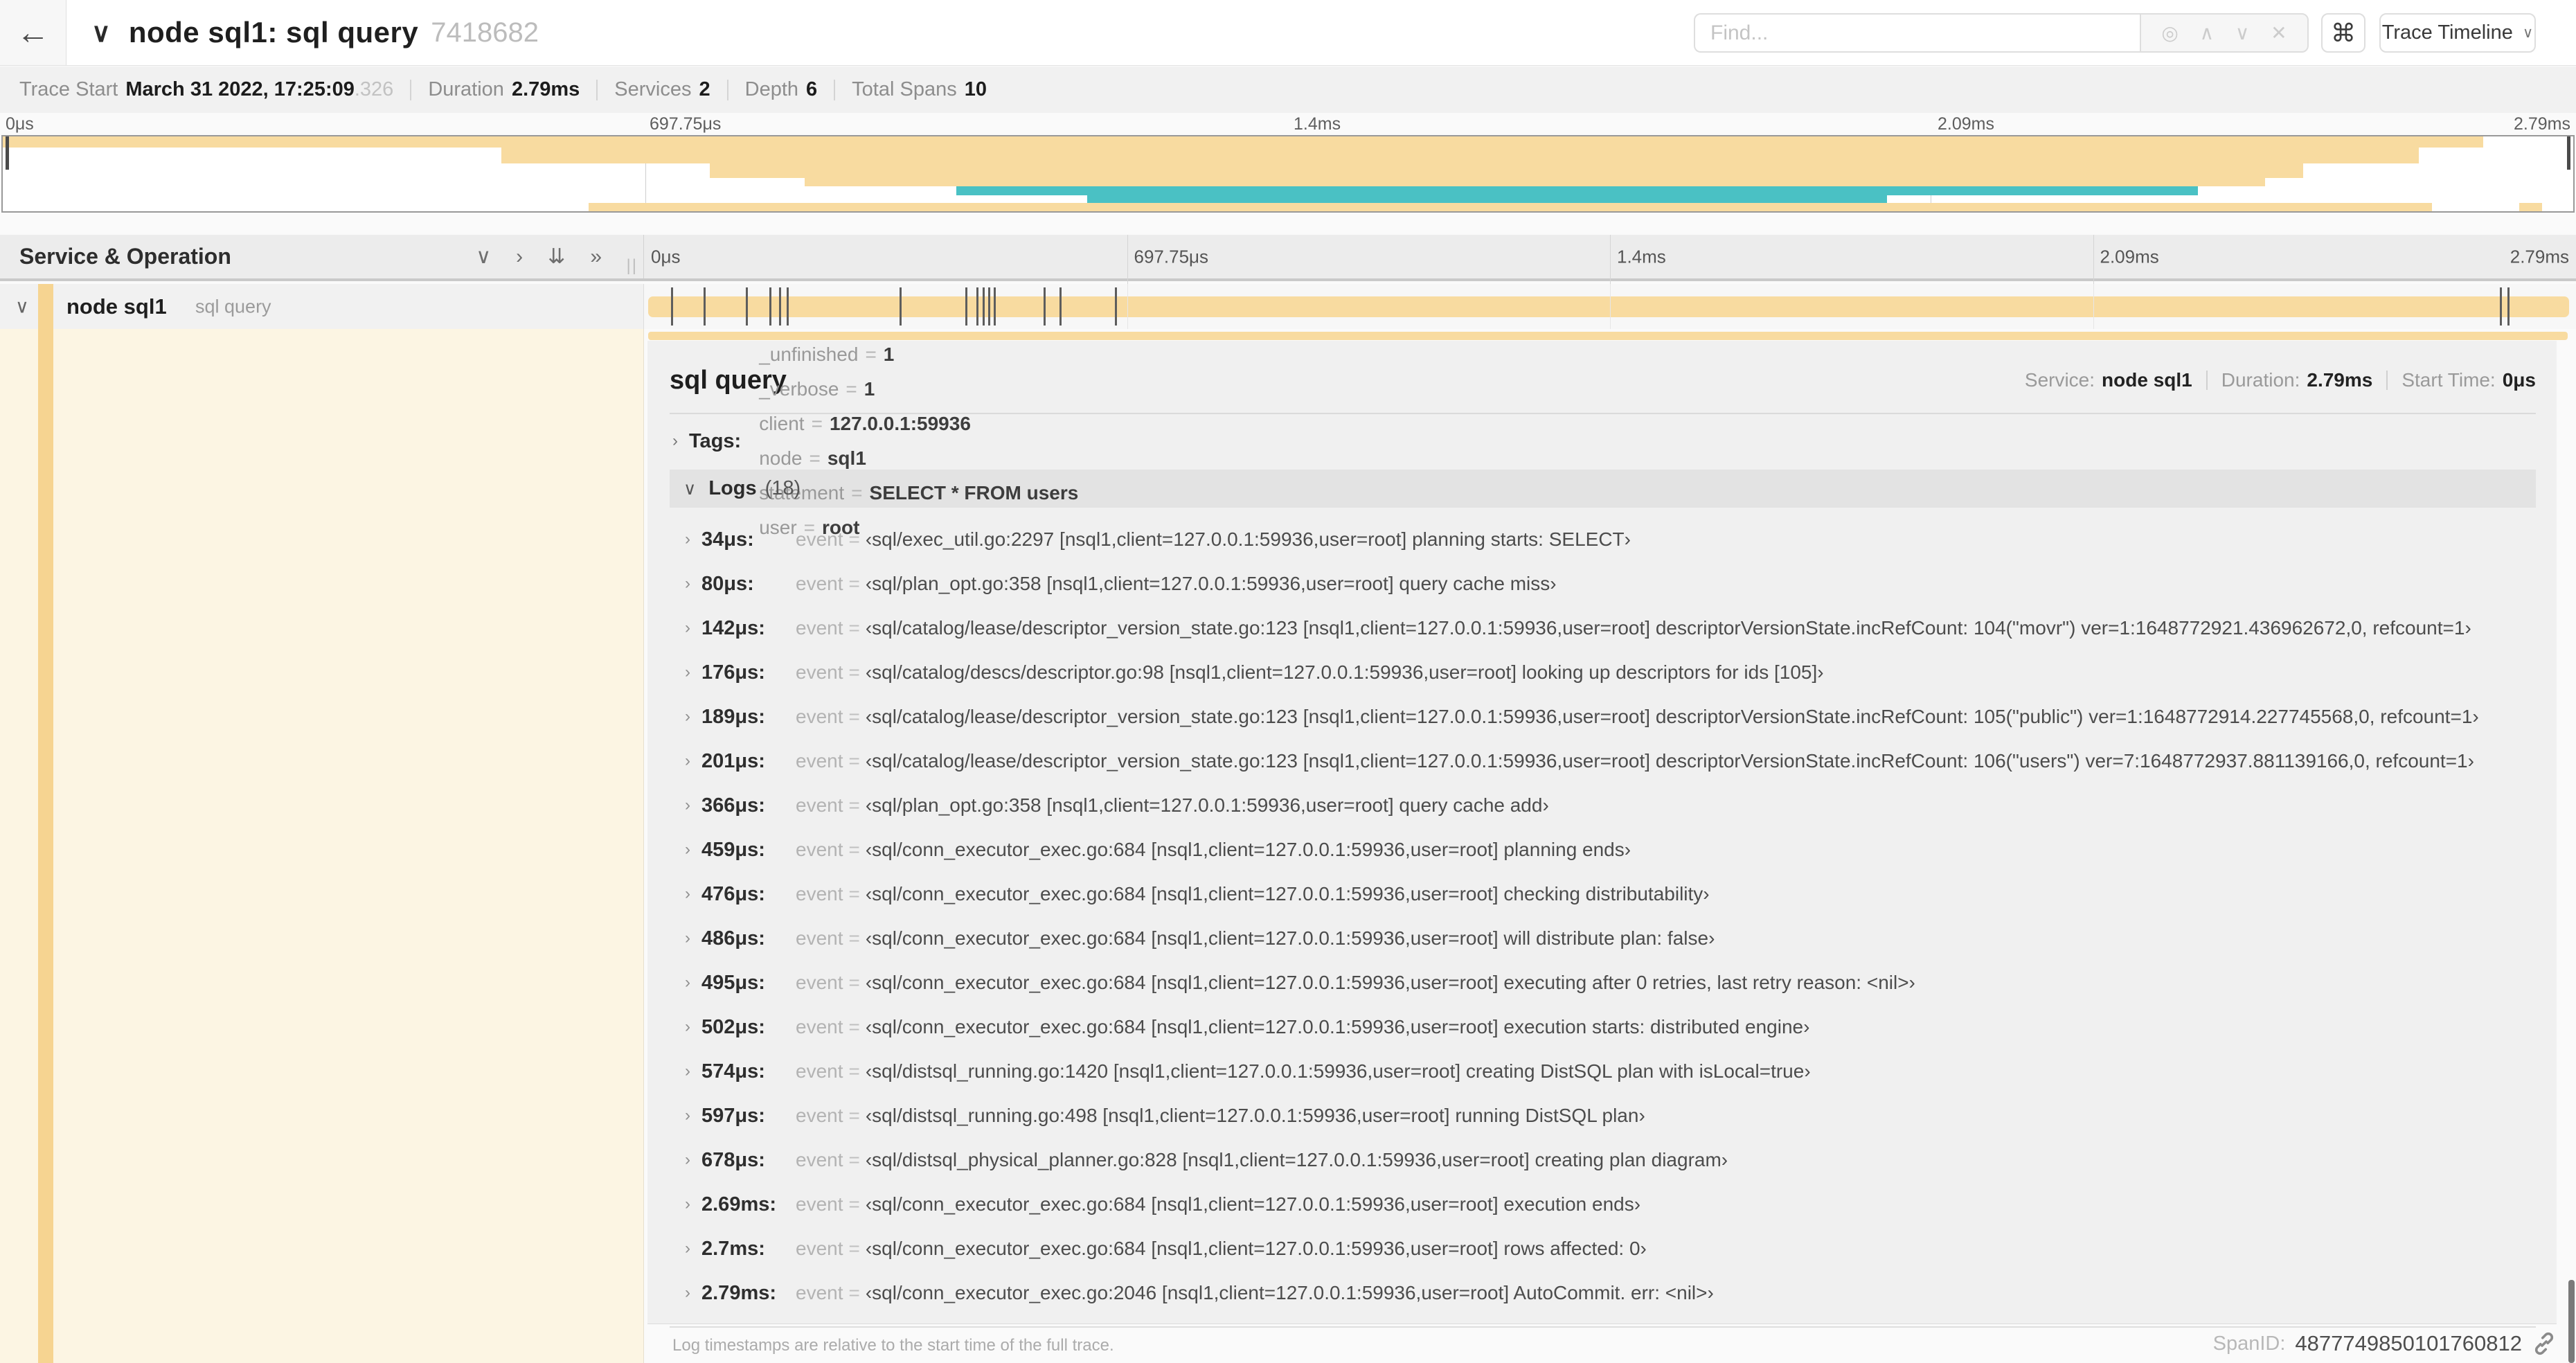 The width and height of the screenshot is (2576, 1363). Describe the element at coordinates (101, 33) in the screenshot. I see `collapse-all-chevron-icon: ∨` at that location.